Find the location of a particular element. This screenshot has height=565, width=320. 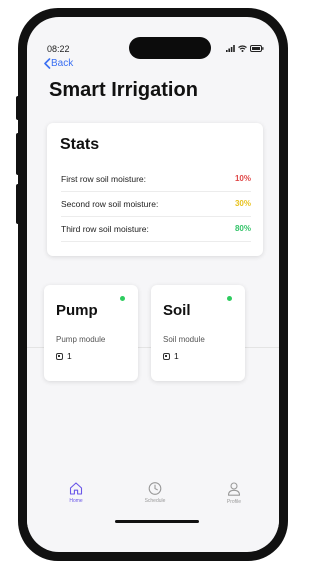

stats-row-first: First row soil moisture: 10% is located at coordinates (156, 179).